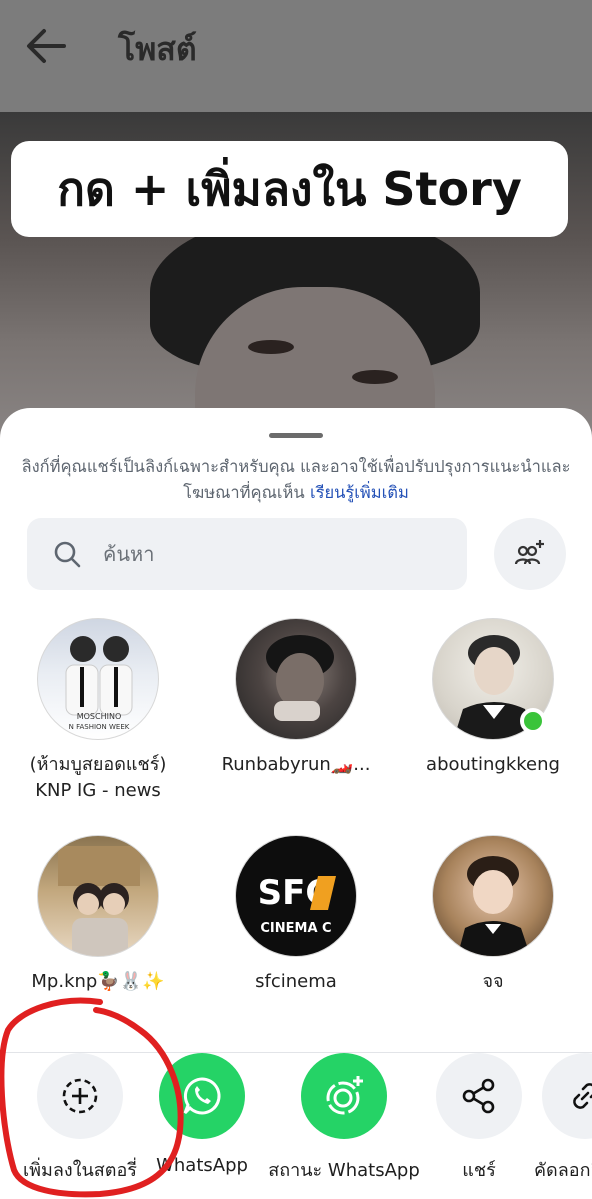 The width and height of the screenshot is (592, 1199). I want to click on create-group-button, so click(530, 554).